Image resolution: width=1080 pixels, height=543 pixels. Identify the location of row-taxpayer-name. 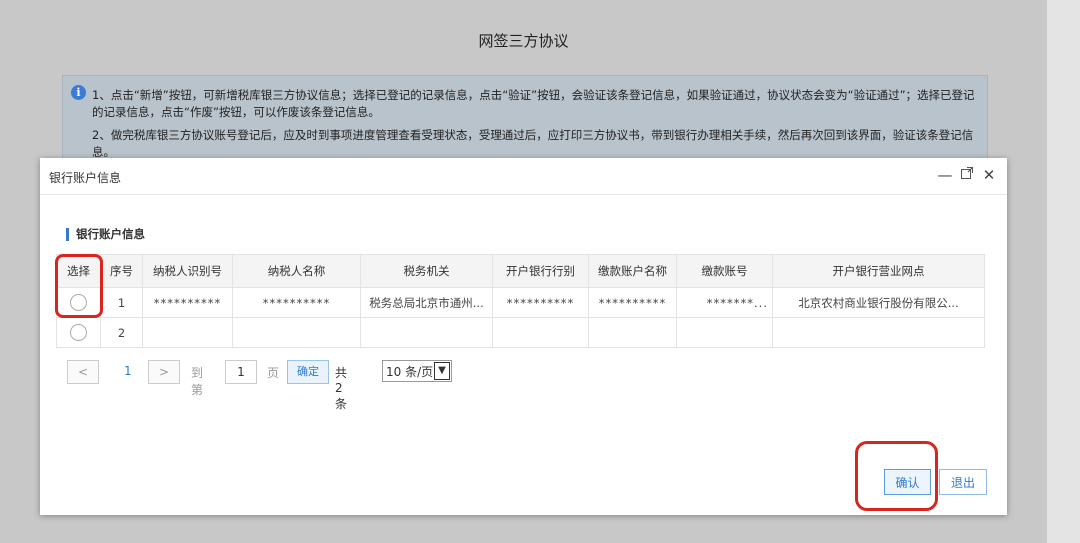
(296, 332).